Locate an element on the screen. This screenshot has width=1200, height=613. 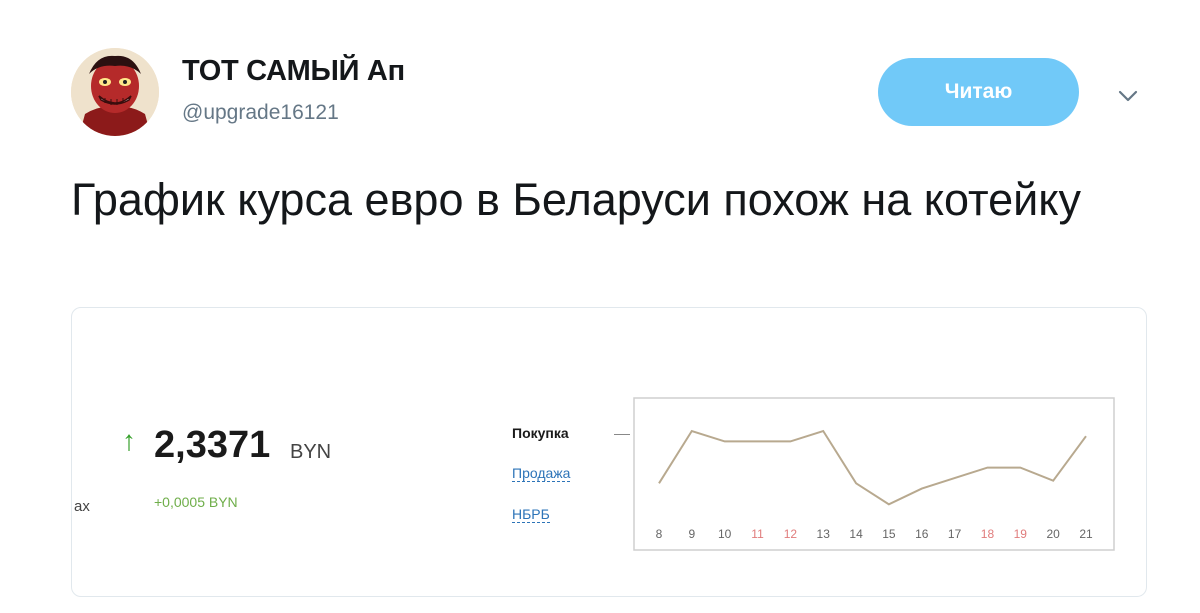
x-tick-label: 18 is located at coordinates (988, 534).